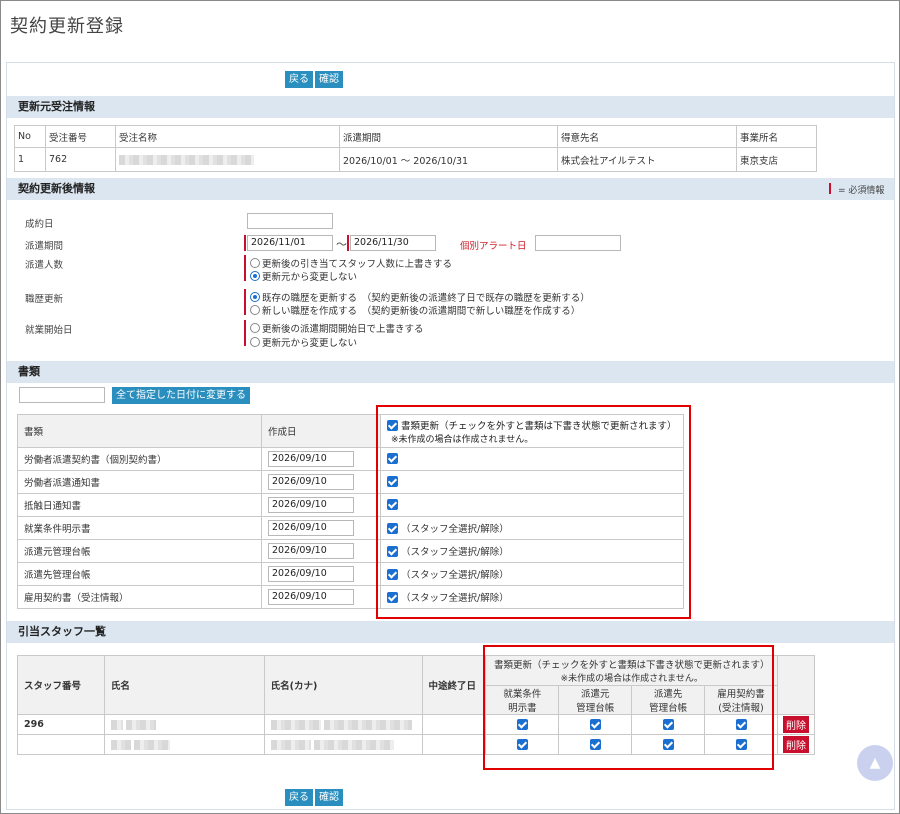 This screenshot has height=814, width=900. I want to click on cell-order-no: 762, so click(80, 159).